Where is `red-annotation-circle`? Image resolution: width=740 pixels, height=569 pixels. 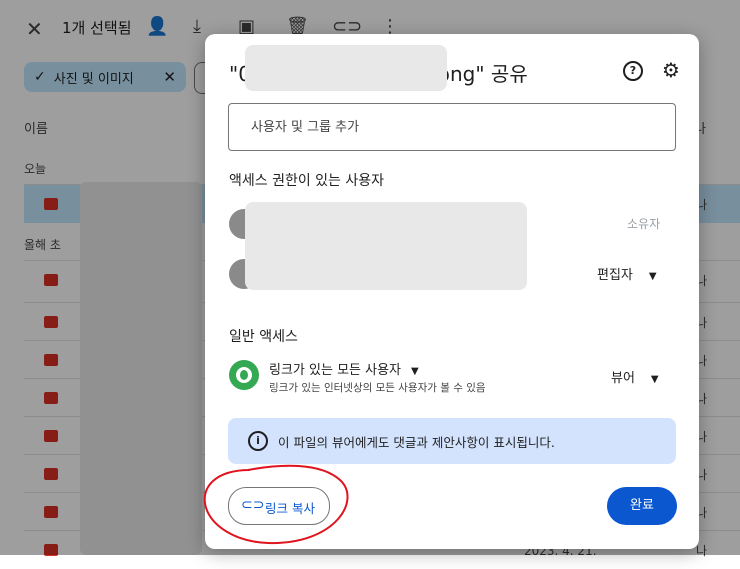
red-annotation-circle is located at coordinates (276, 504).